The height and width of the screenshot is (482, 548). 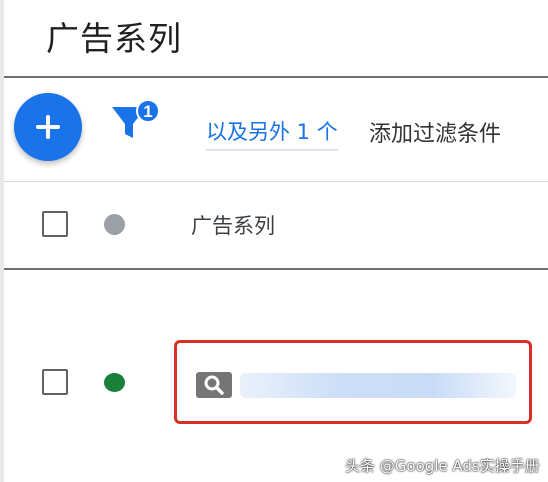 What do you see at coordinates (442, 466) in the screenshot?
I see `watermark: 头条 @Google Ads实操手册` at bounding box center [442, 466].